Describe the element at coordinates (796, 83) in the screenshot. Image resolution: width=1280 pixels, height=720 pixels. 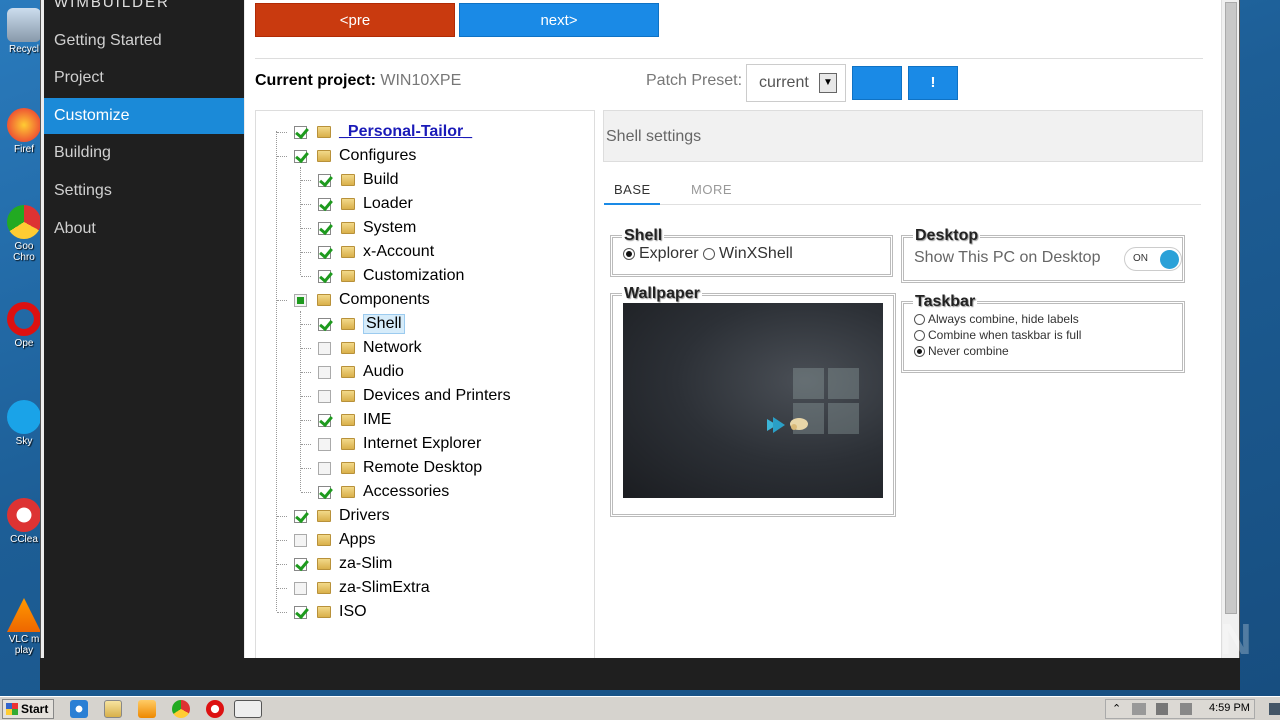
I see `patch-preset-select: current ▼` at that location.